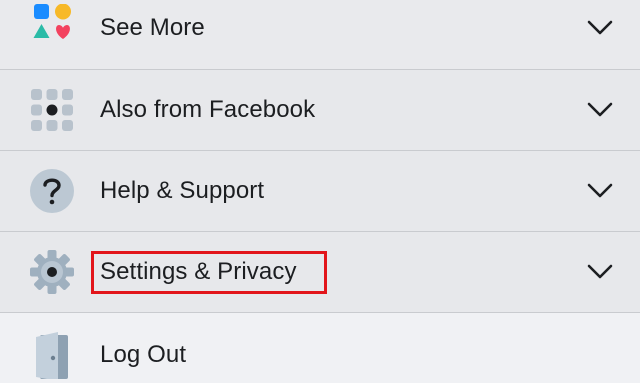 The width and height of the screenshot is (640, 383). What do you see at coordinates (52, 272) in the screenshot?
I see `gear-icon` at bounding box center [52, 272].